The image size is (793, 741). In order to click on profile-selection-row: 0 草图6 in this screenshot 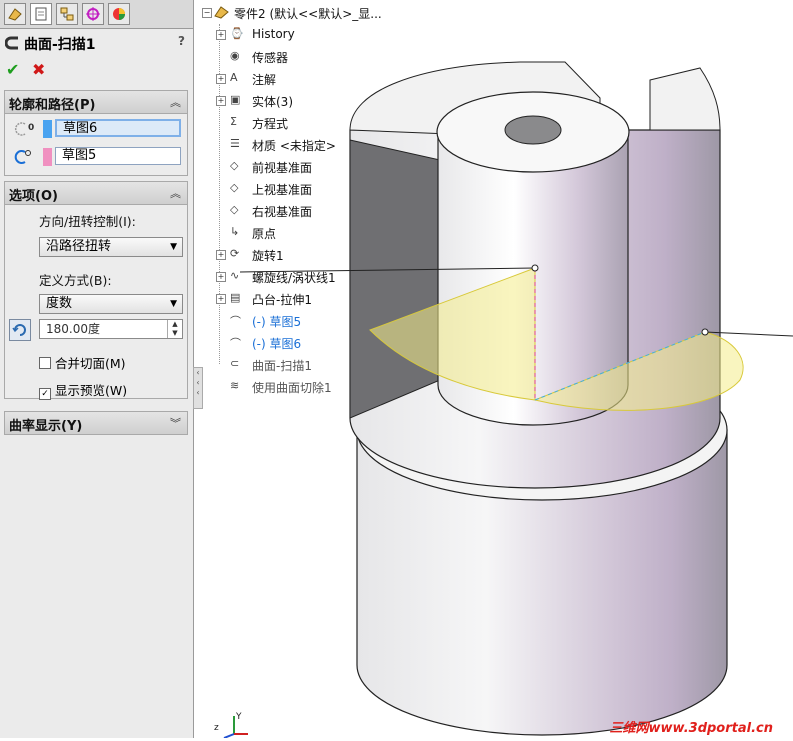, I will do `click(97, 129)`.